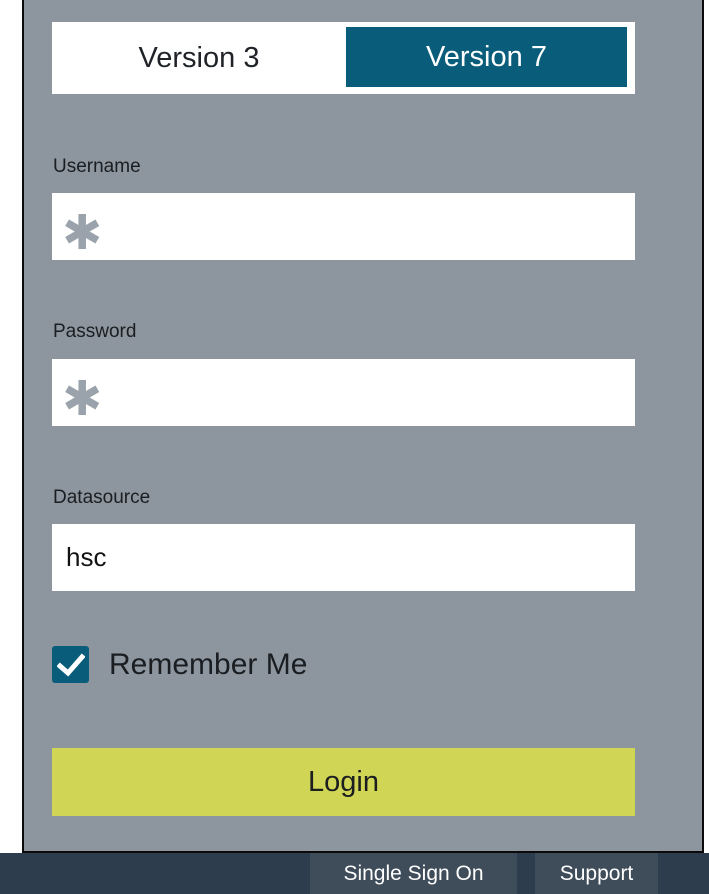  What do you see at coordinates (706, 426) in the screenshot?
I see `right-edge` at bounding box center [706, 426].